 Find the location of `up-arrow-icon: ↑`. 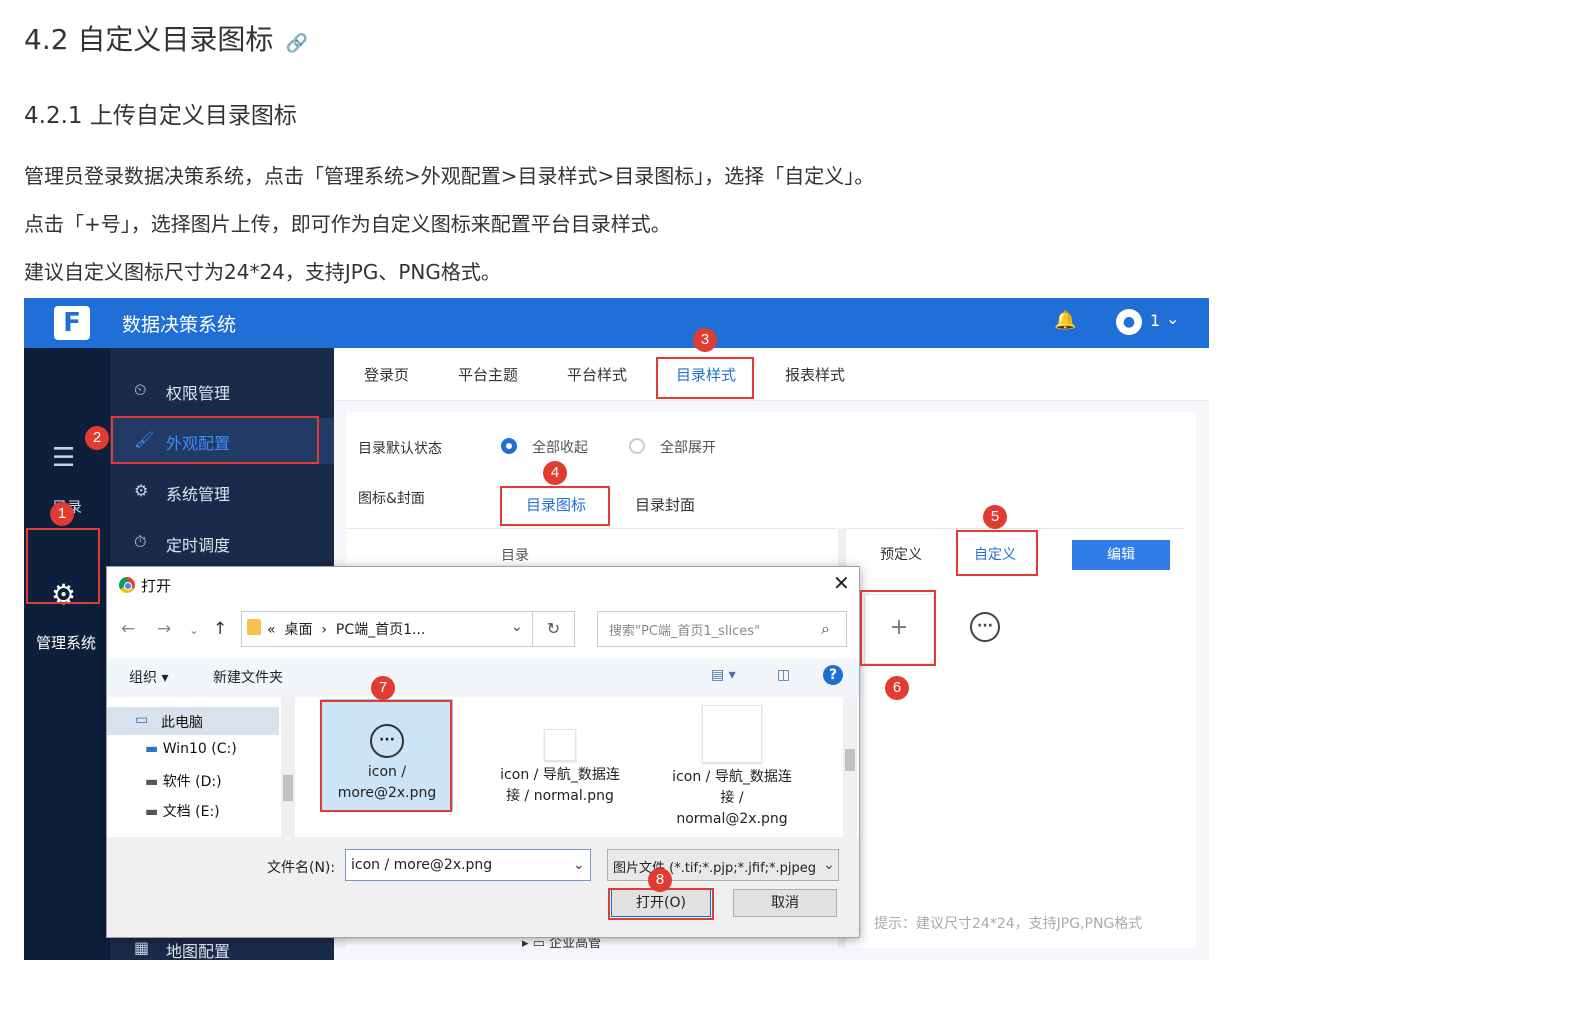

up-arrow-icon: ↑ is located at coordinates (220, 629).